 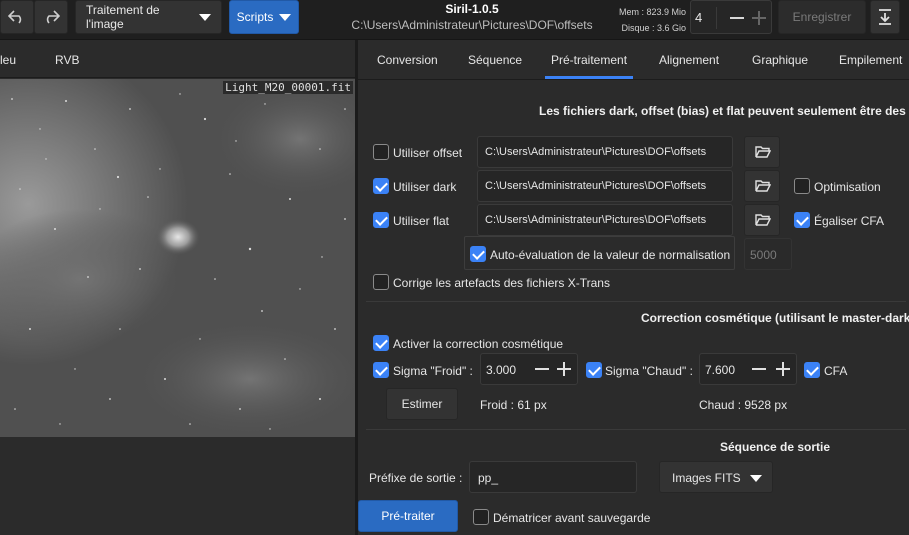 What do you see at coordinates (481, 517) in the screenshot?
I see `debayer-checkbox` at bounding box center [481, 517].